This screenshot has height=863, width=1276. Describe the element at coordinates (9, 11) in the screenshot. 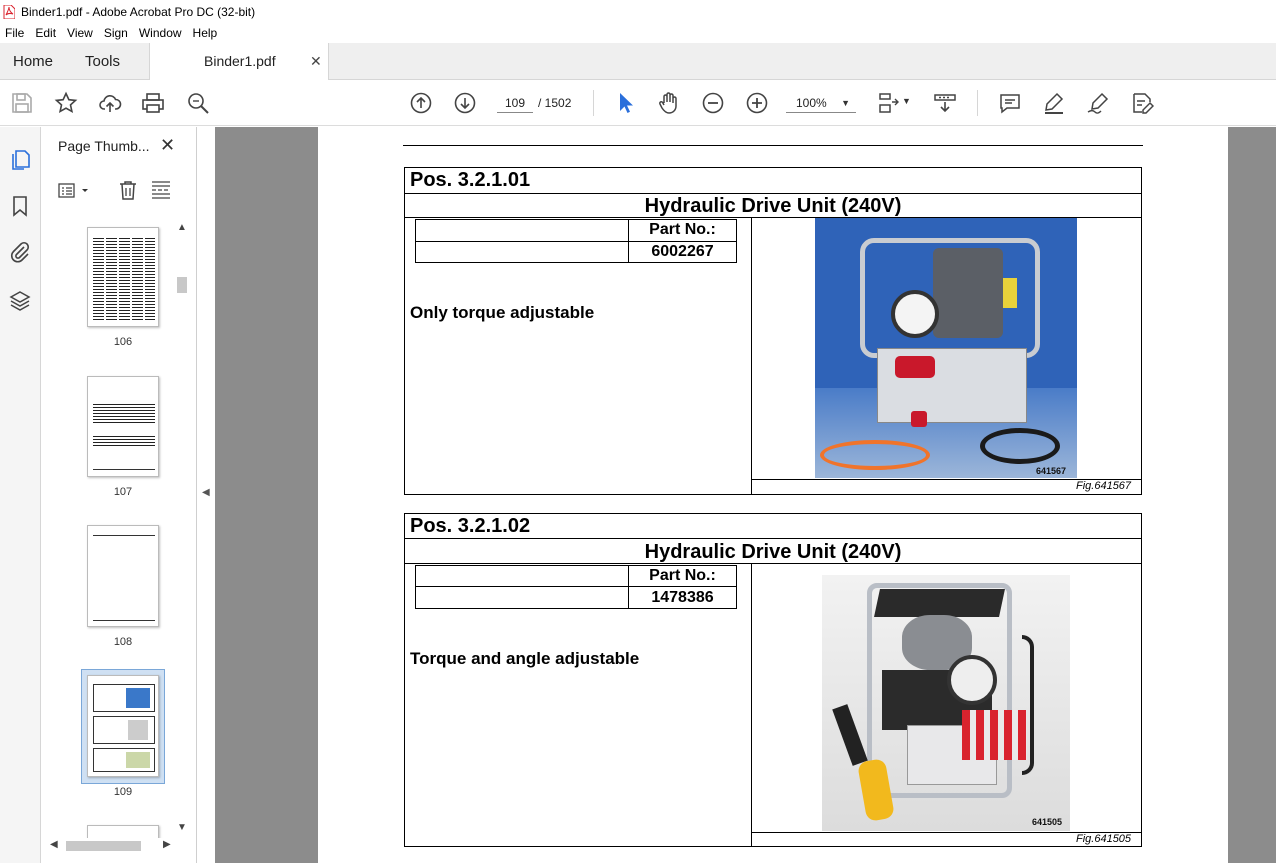

I see `acrobat-app-icon` at that location.